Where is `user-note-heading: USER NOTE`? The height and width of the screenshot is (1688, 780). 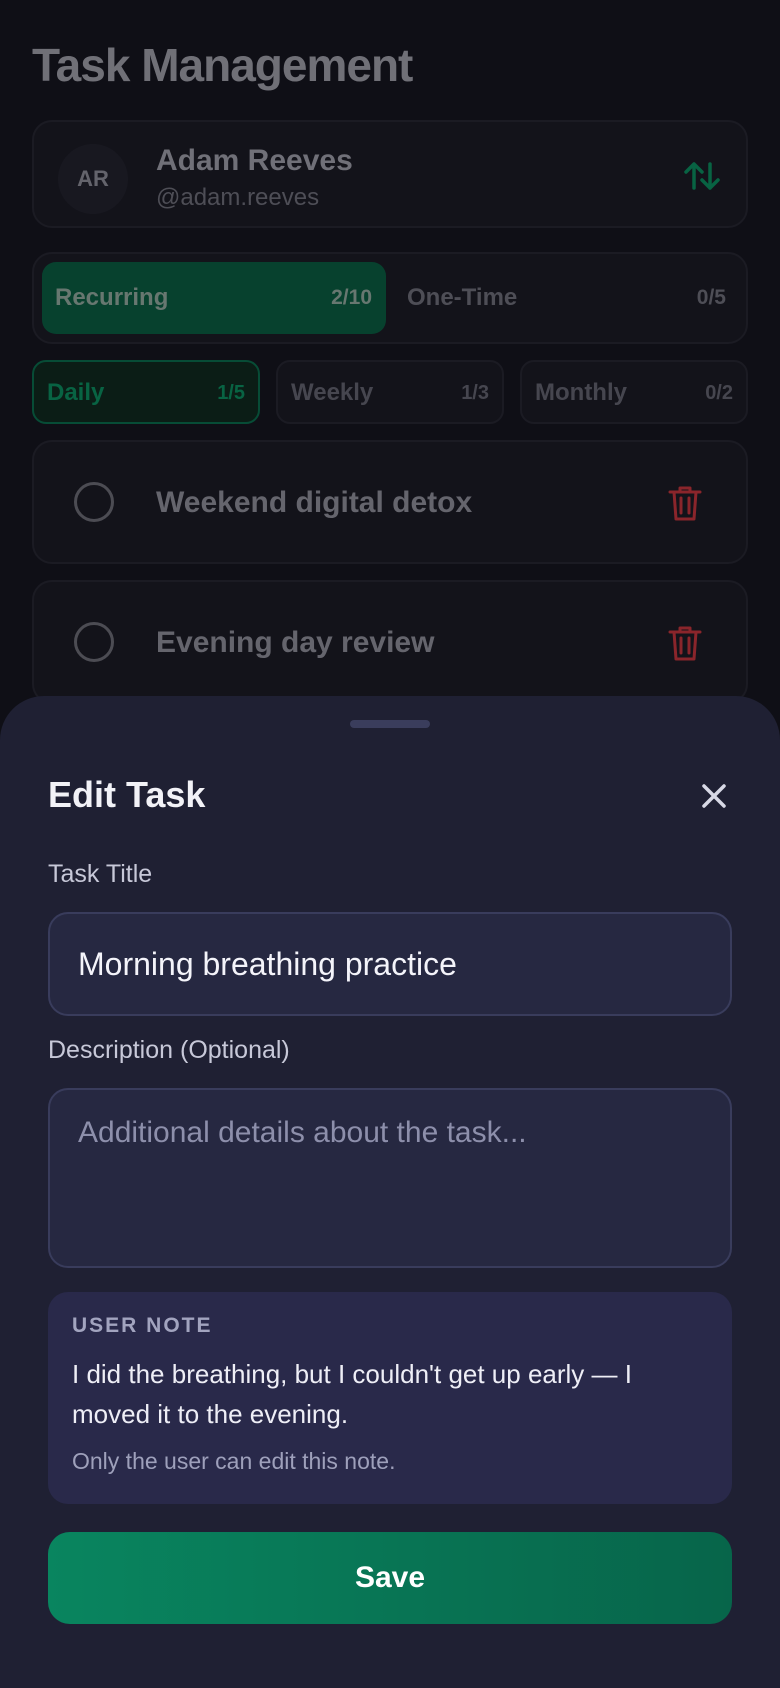 user-note-heading: USER NOTE is located at coordinates (142, 1325).